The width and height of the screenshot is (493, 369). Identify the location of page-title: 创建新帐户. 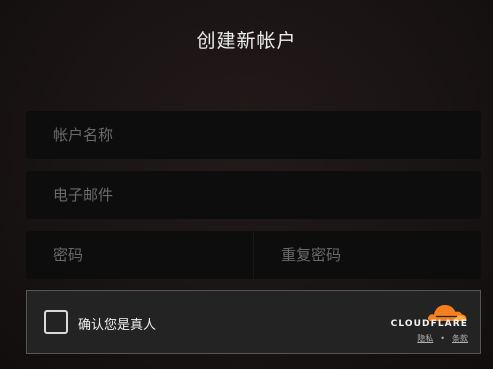
(246, 41).